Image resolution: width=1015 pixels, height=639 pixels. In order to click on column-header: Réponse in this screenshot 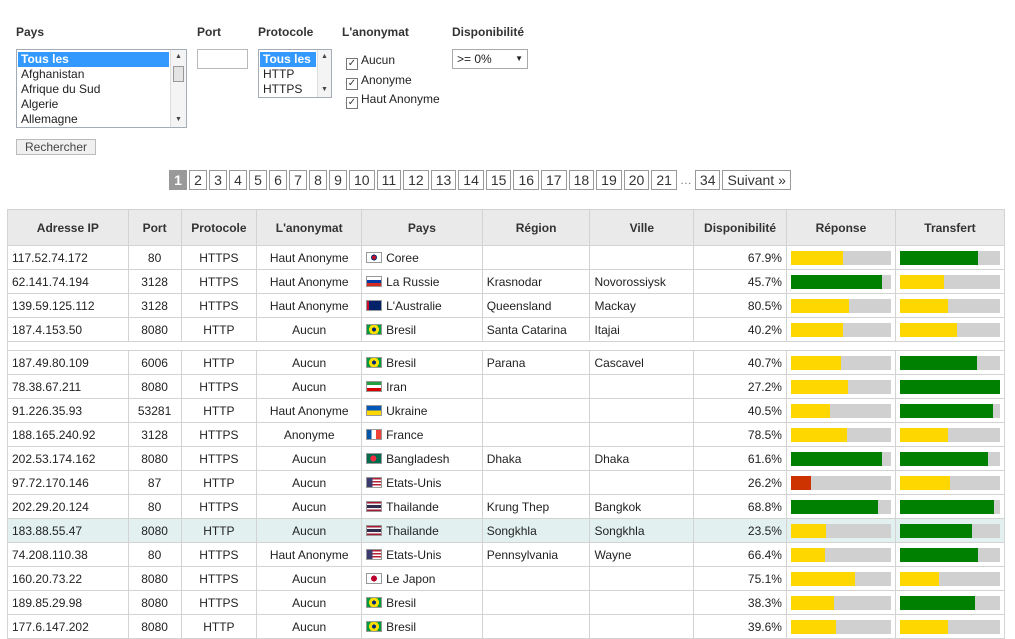, I will do `click(840, 227)`.